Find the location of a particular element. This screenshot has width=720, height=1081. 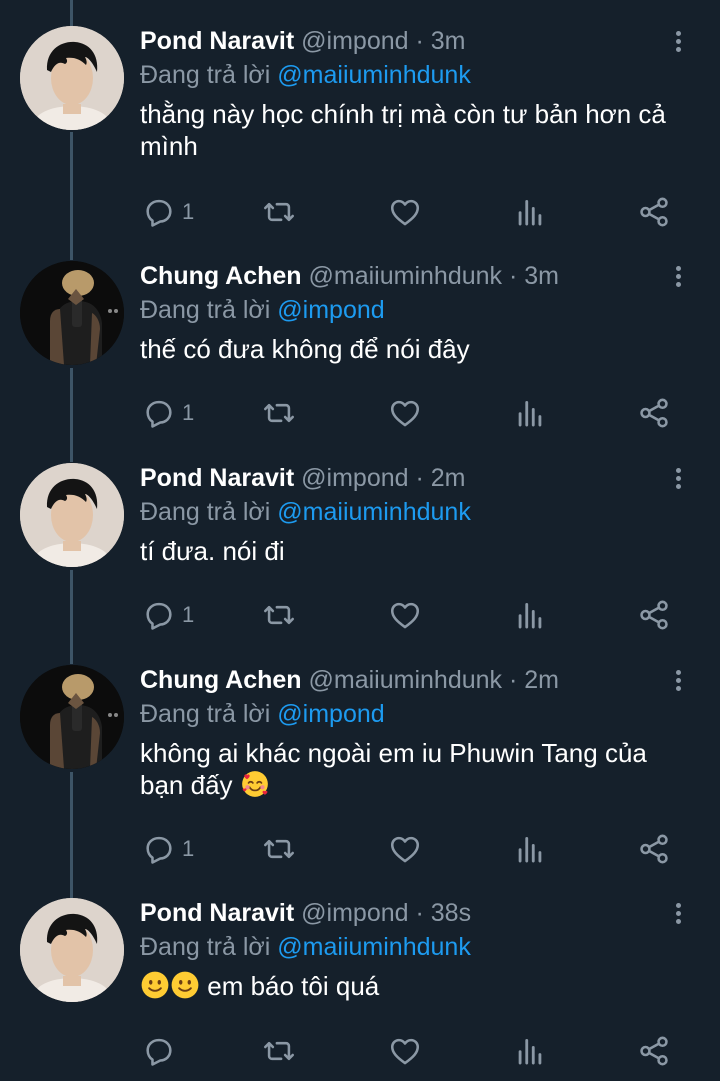

tweet-header: Chung Achen @maiiuminhdunk · 2m is located at coordinates (414, 680).